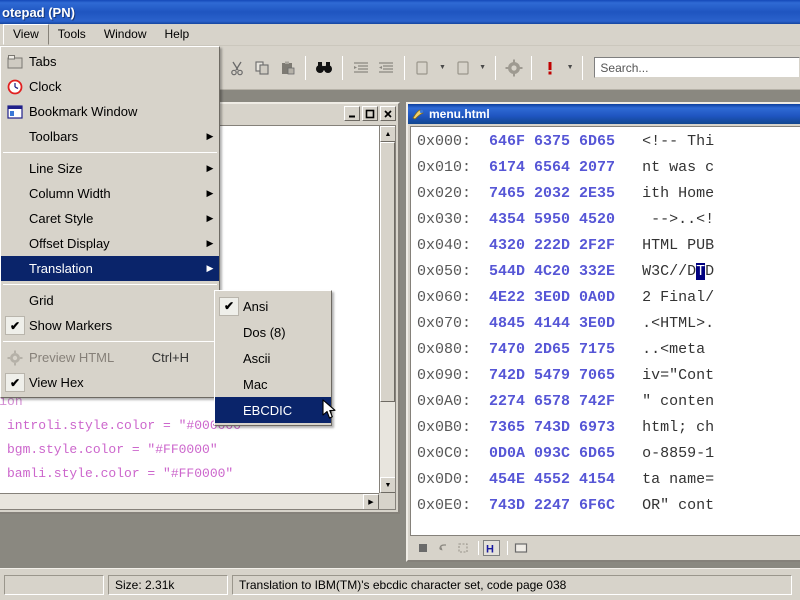 The width and height of the screenshot is (800, 600). I want to click on close-button, so click(388, 113).